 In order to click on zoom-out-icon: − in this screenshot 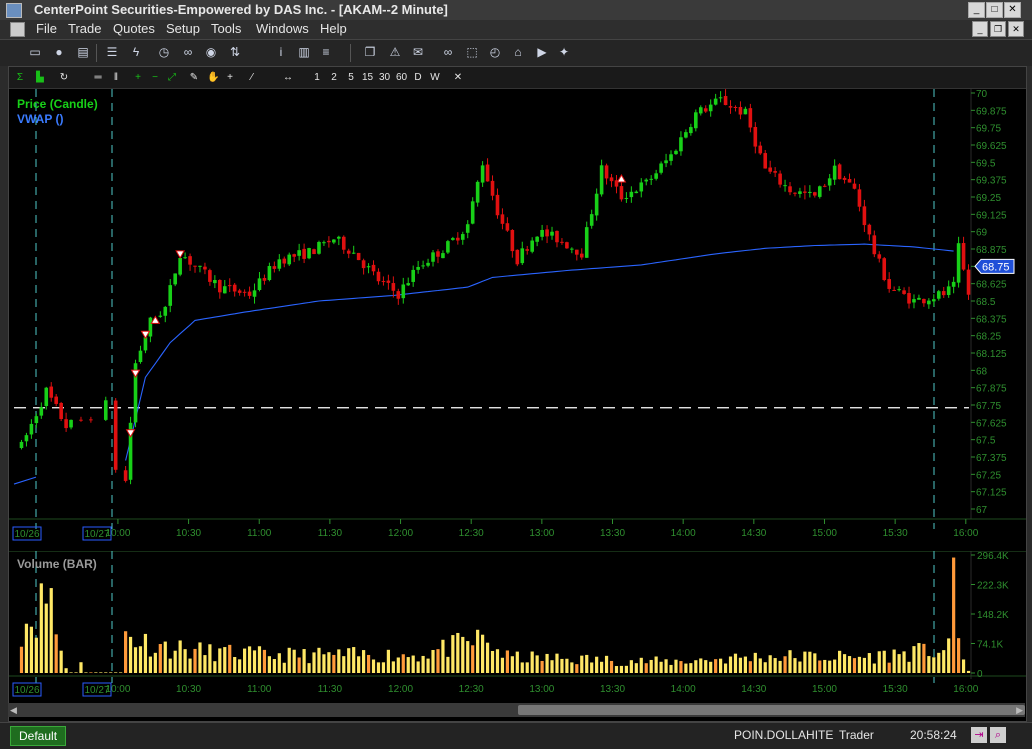, I will do `click(155, 77)`.